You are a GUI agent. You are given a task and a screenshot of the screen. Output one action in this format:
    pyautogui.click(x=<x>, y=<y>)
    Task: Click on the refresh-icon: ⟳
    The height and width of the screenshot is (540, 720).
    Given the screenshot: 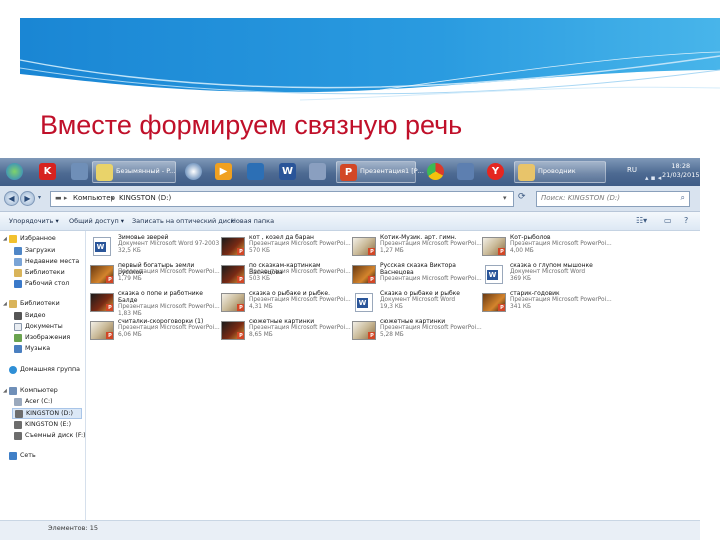 What is the action you would take?
    pyautogui.click(x=522, y=197)
    